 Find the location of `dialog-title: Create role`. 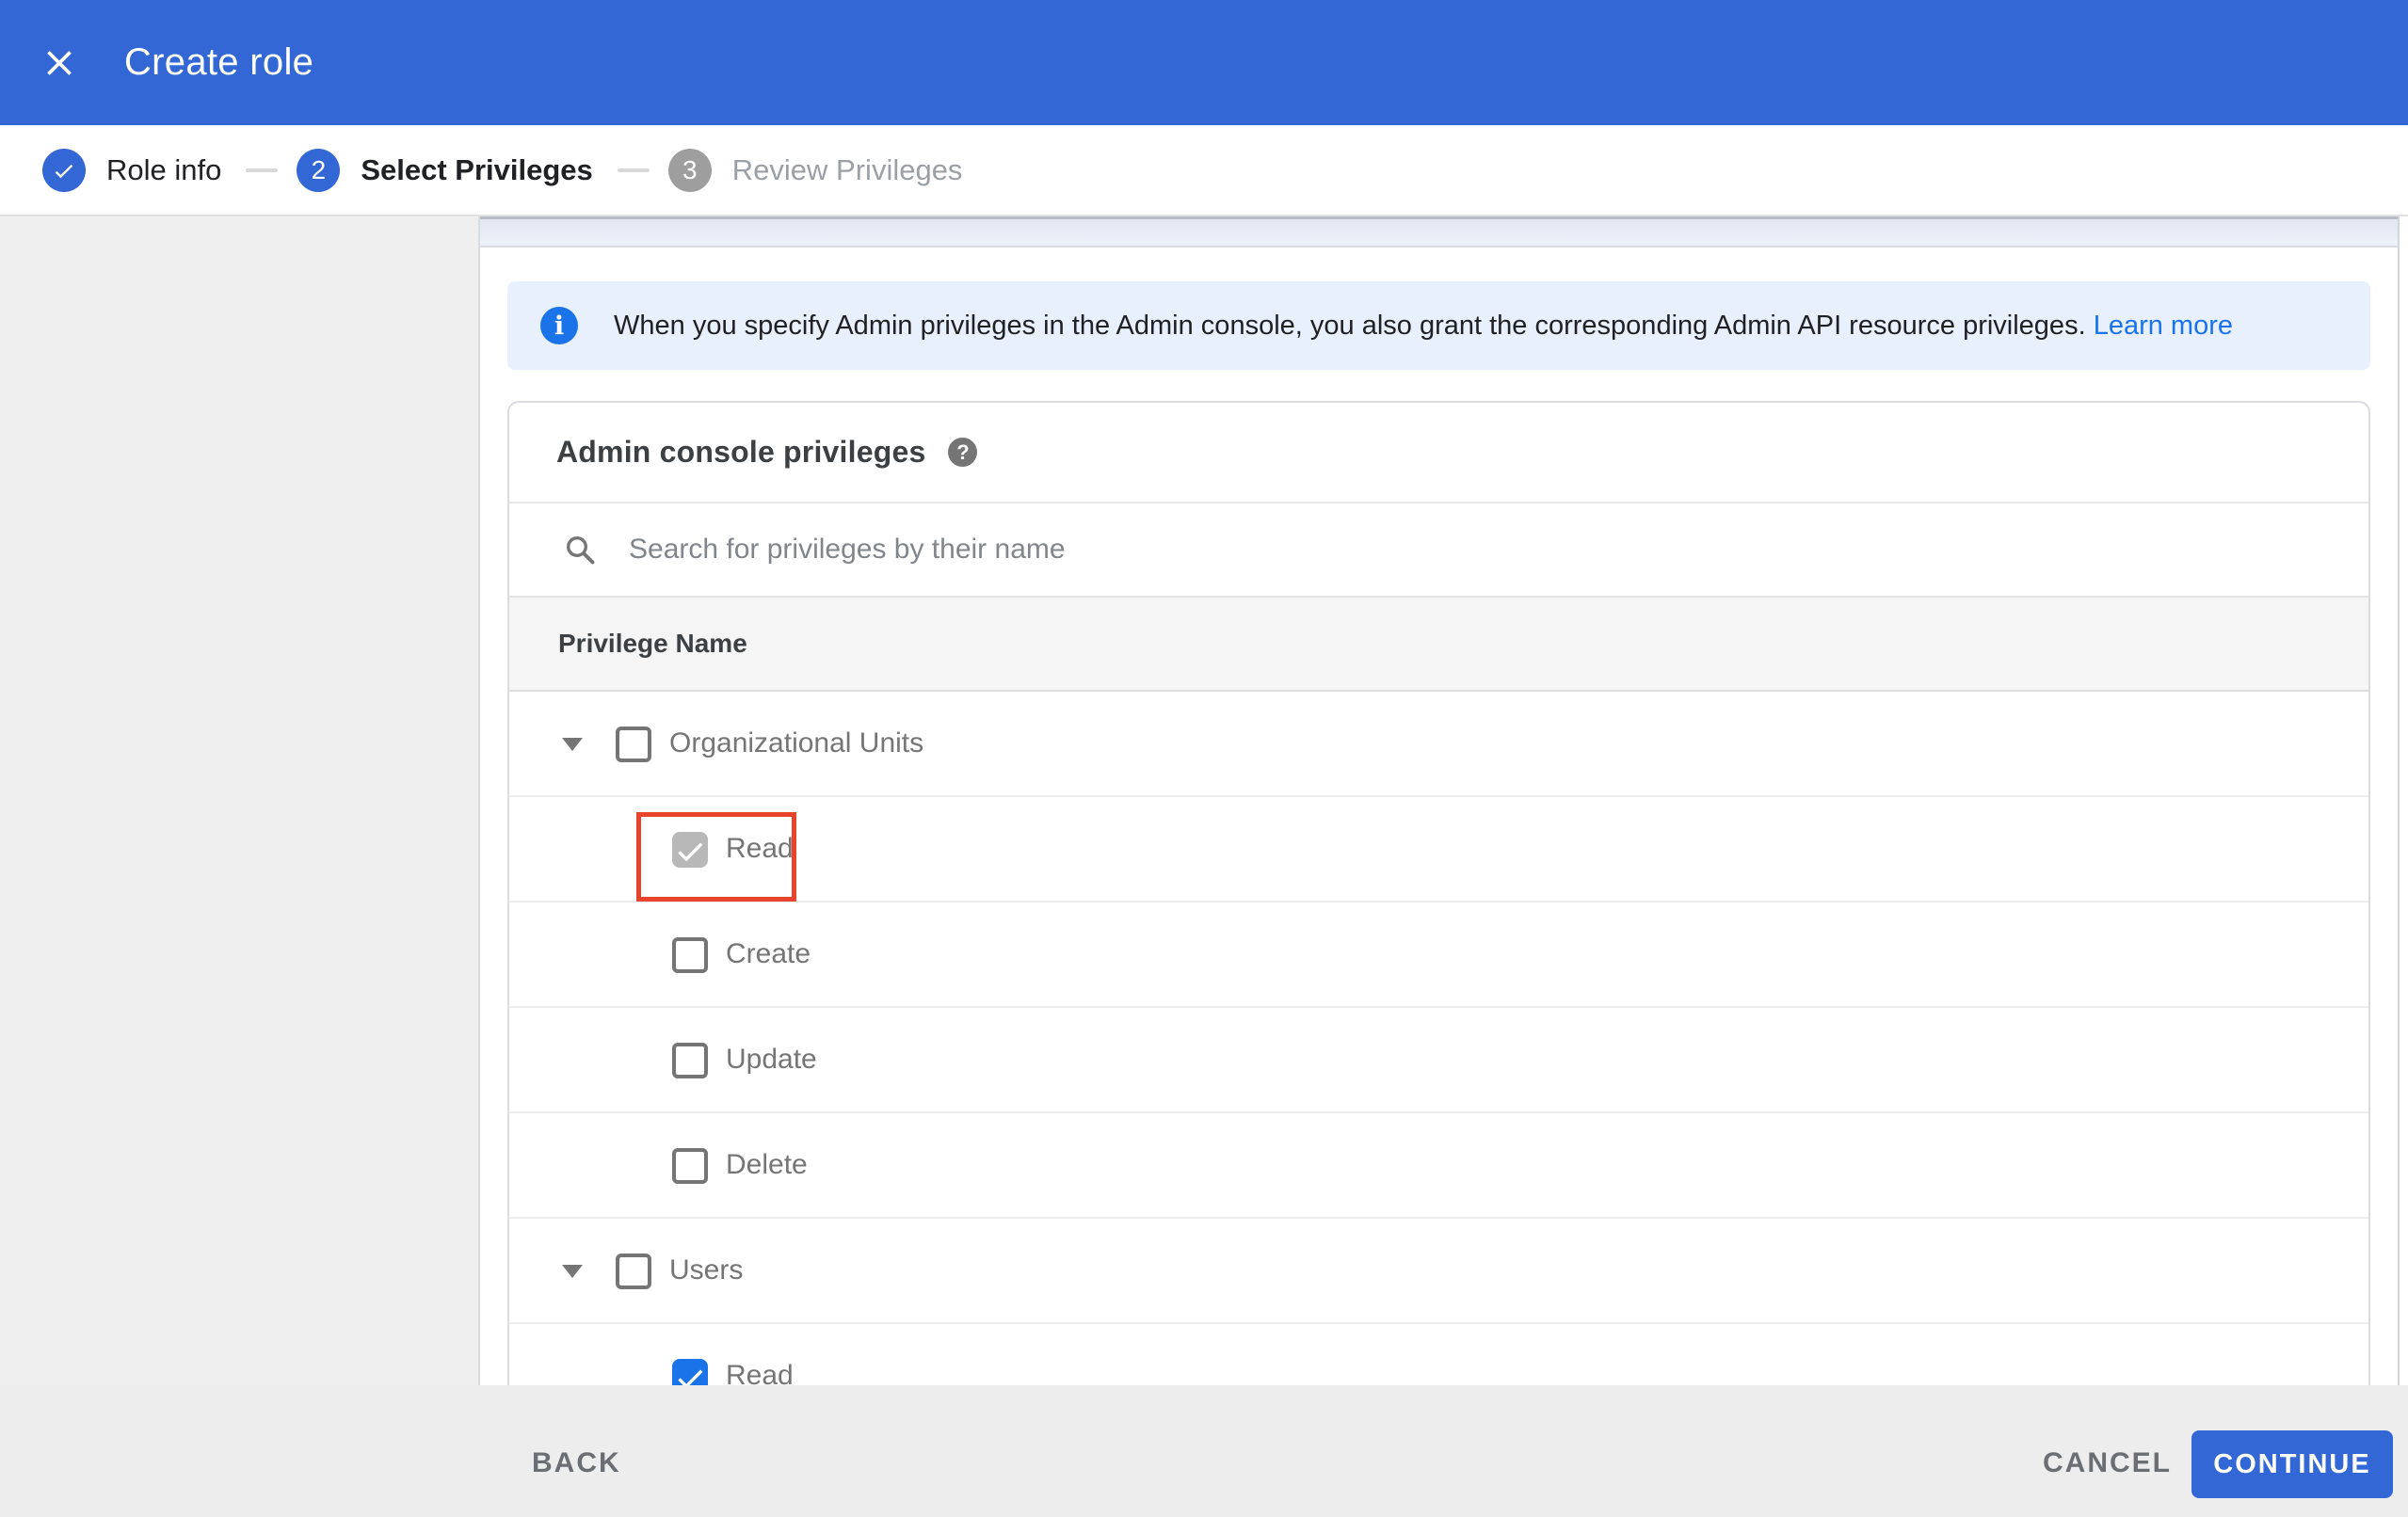

dialog-title: Create role is located at coordinates (219, 62).